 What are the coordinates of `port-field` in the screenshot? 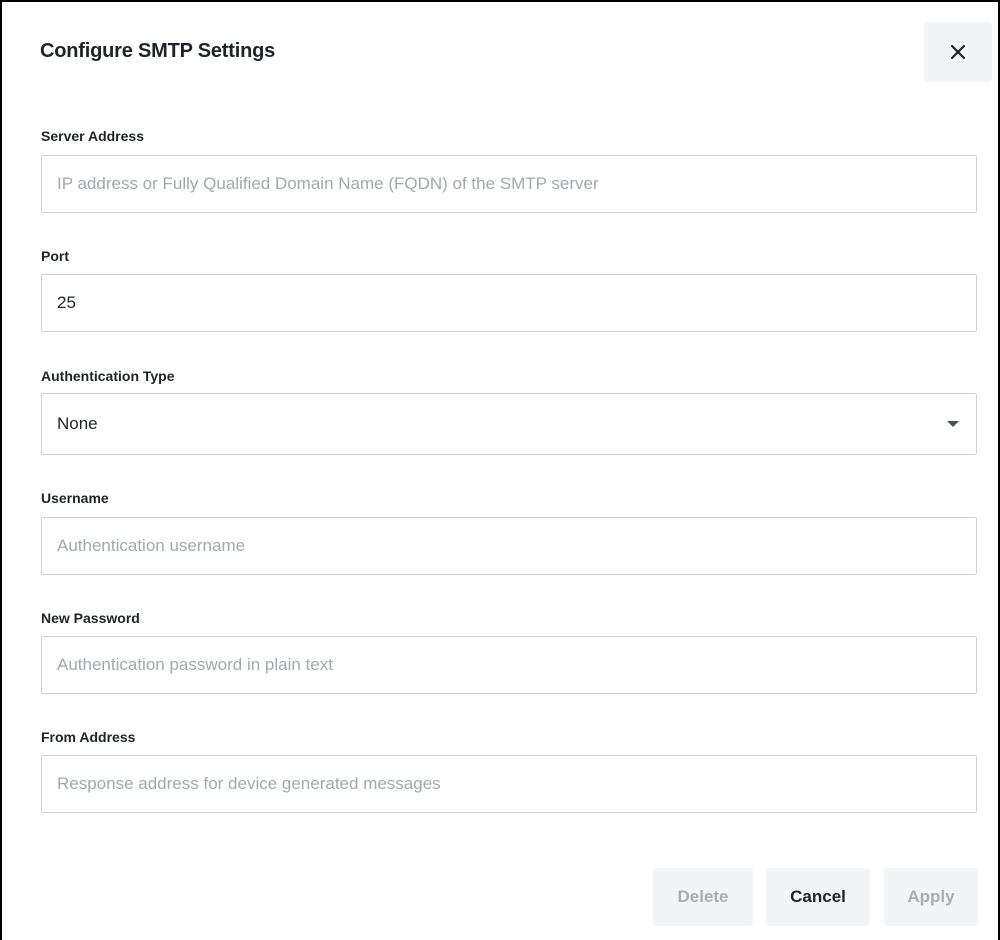 It's located at (509, 303).